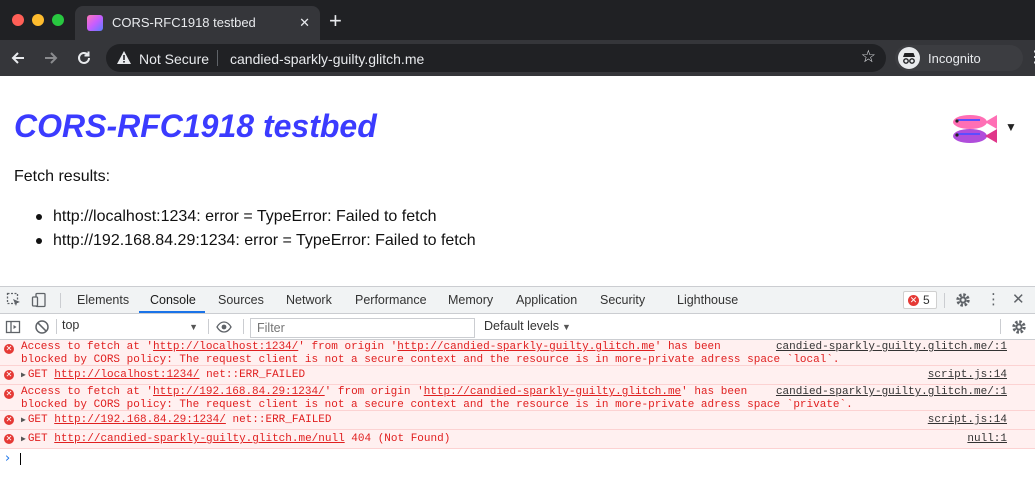 This screenshot has width=1035, height=488. What do you see at coordinates (95, 23) in the screenshot?
I see `glitch-favicon-icon` at bounding box center [95, 23].